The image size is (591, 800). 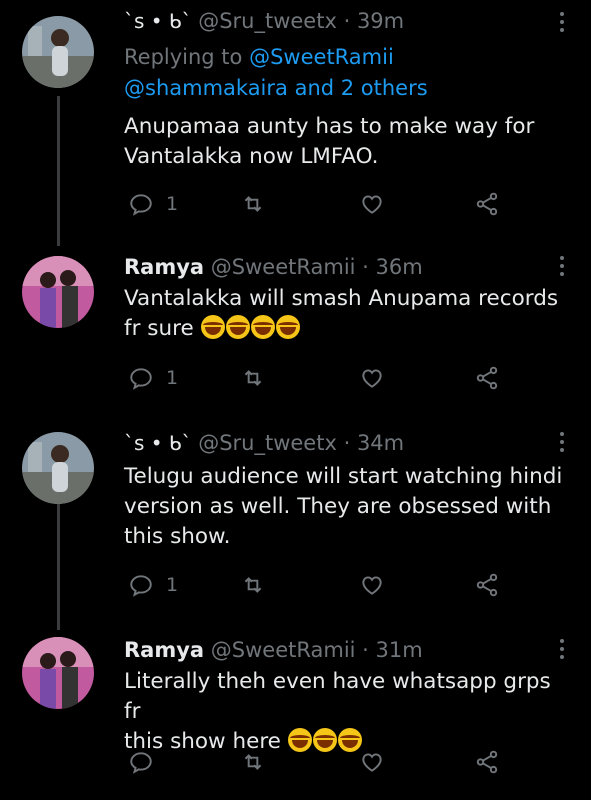 What do you see at coordinates (159, 328) in the screenshot?
I see `tweet-text-line: fr sure` at bounding box center [159, 328].